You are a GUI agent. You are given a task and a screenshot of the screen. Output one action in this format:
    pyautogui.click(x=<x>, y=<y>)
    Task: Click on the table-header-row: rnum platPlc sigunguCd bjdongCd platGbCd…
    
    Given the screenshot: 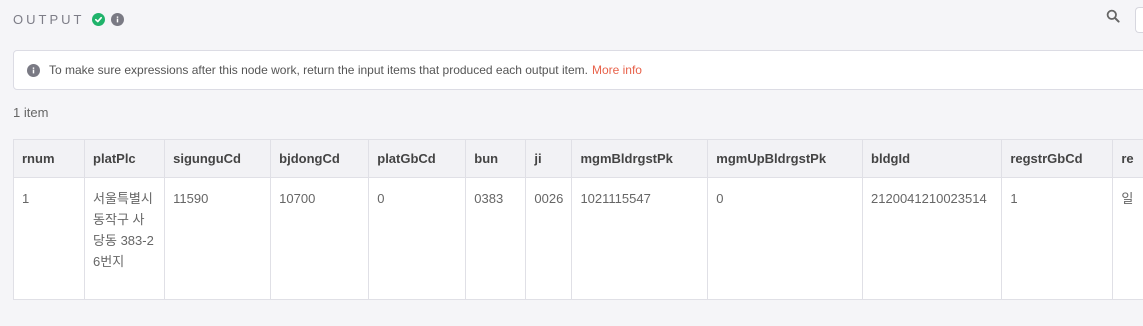 What is the action you would take?
    pyautogui.click(x=578, y=158)
    